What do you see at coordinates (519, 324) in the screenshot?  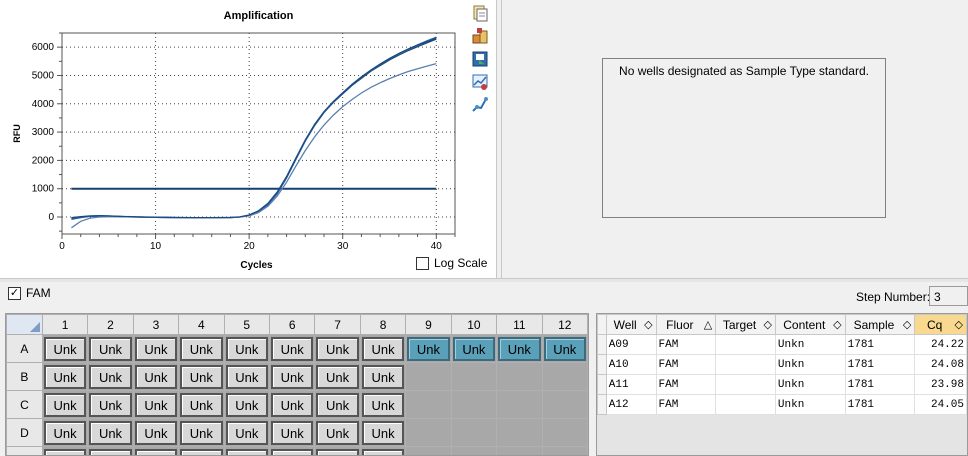 I see `plate-column-header: 11` at bounding box center [519, 324].